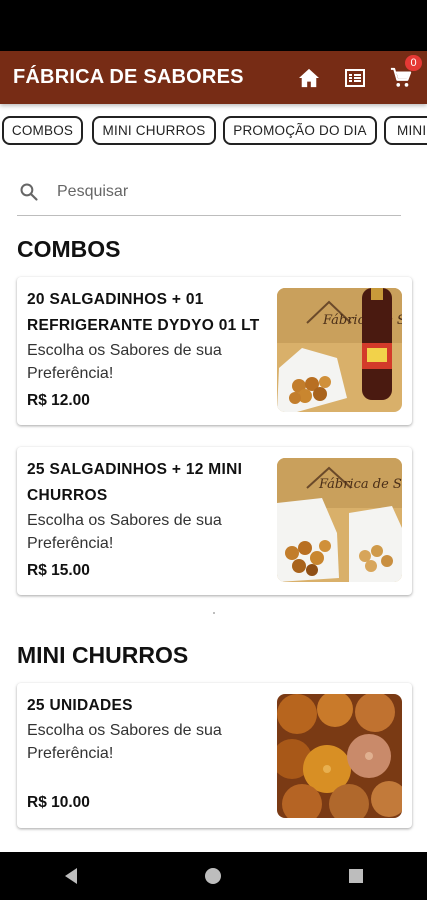 This screenshot has height=900, width=427. What do you see at coordinates (300, 130) in the screenshot?
I see `category-chip-promocao-do-dia: PROMOÇÃO DO DIA` at bounding box center [300, 130].